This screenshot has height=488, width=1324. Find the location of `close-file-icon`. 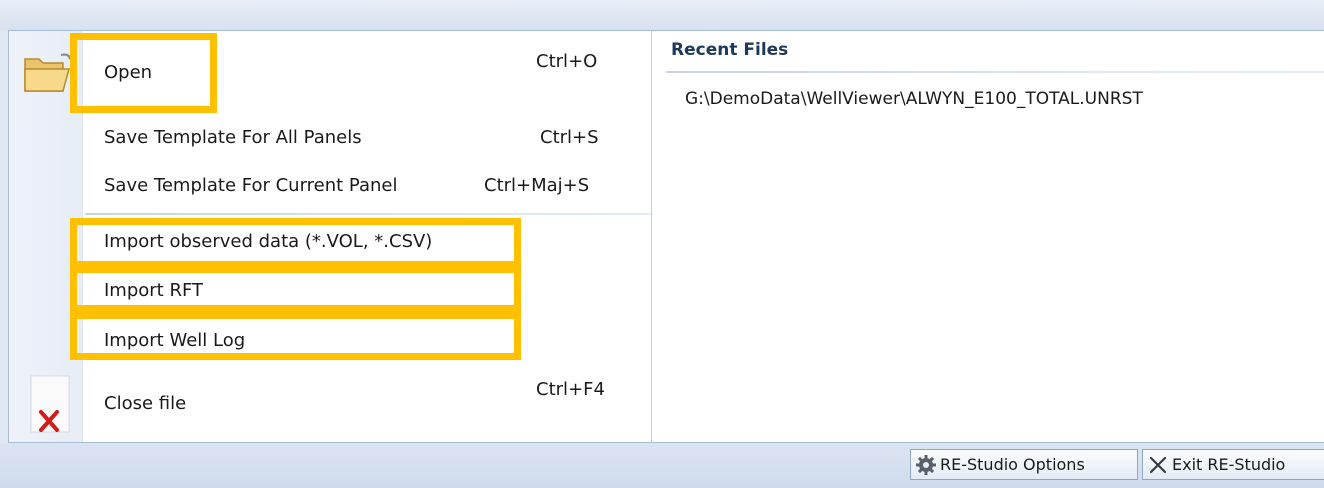

close-file-icon is located at coordinates (52, 405).